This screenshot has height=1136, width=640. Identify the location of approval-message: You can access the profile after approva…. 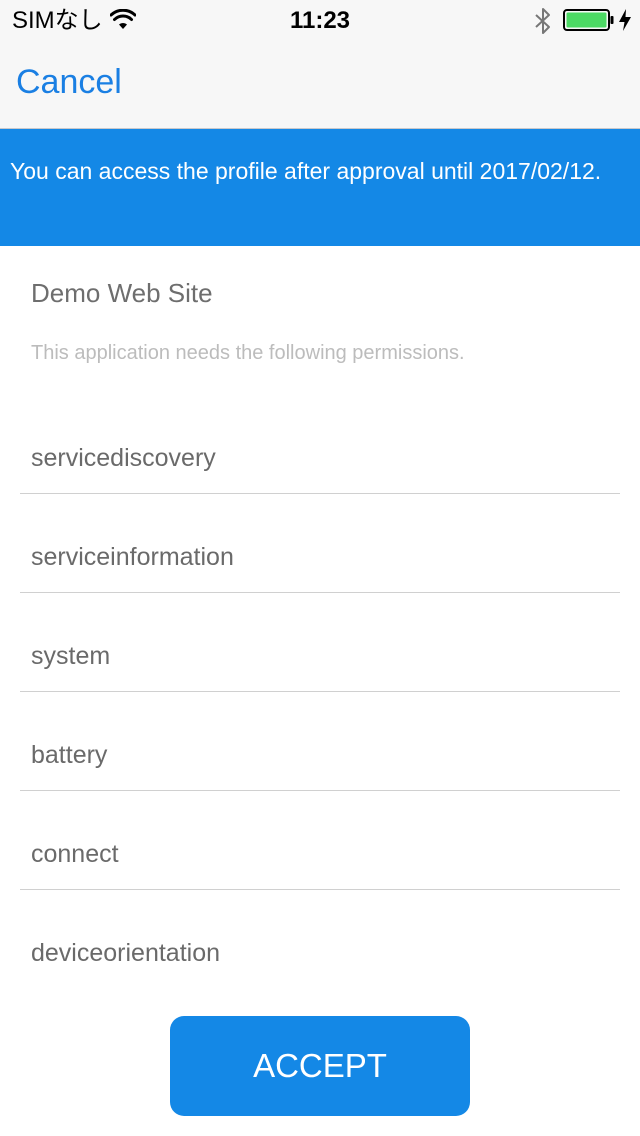
(306, 171).